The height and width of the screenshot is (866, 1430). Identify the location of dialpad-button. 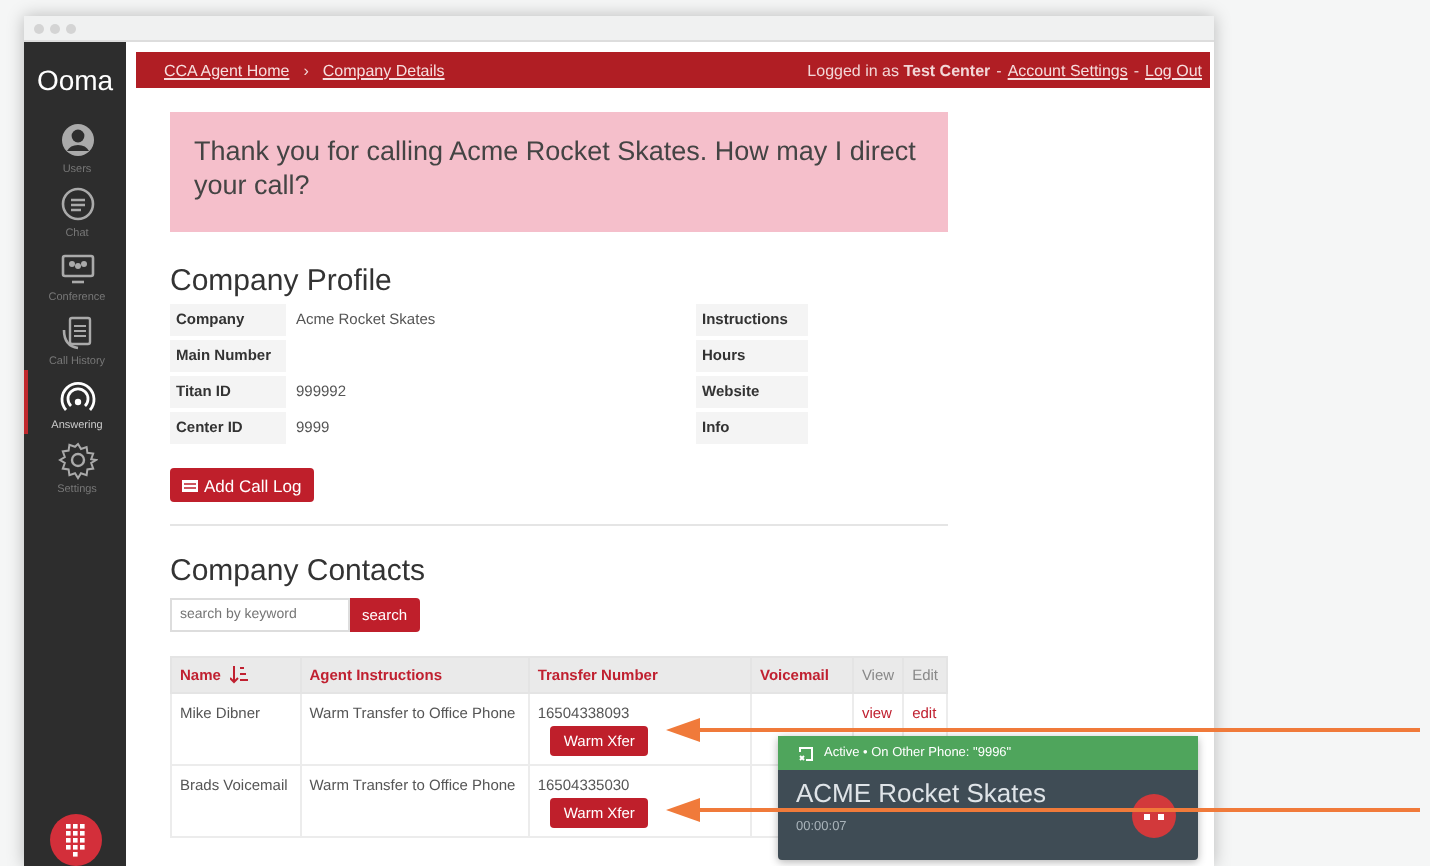
(76, 840).